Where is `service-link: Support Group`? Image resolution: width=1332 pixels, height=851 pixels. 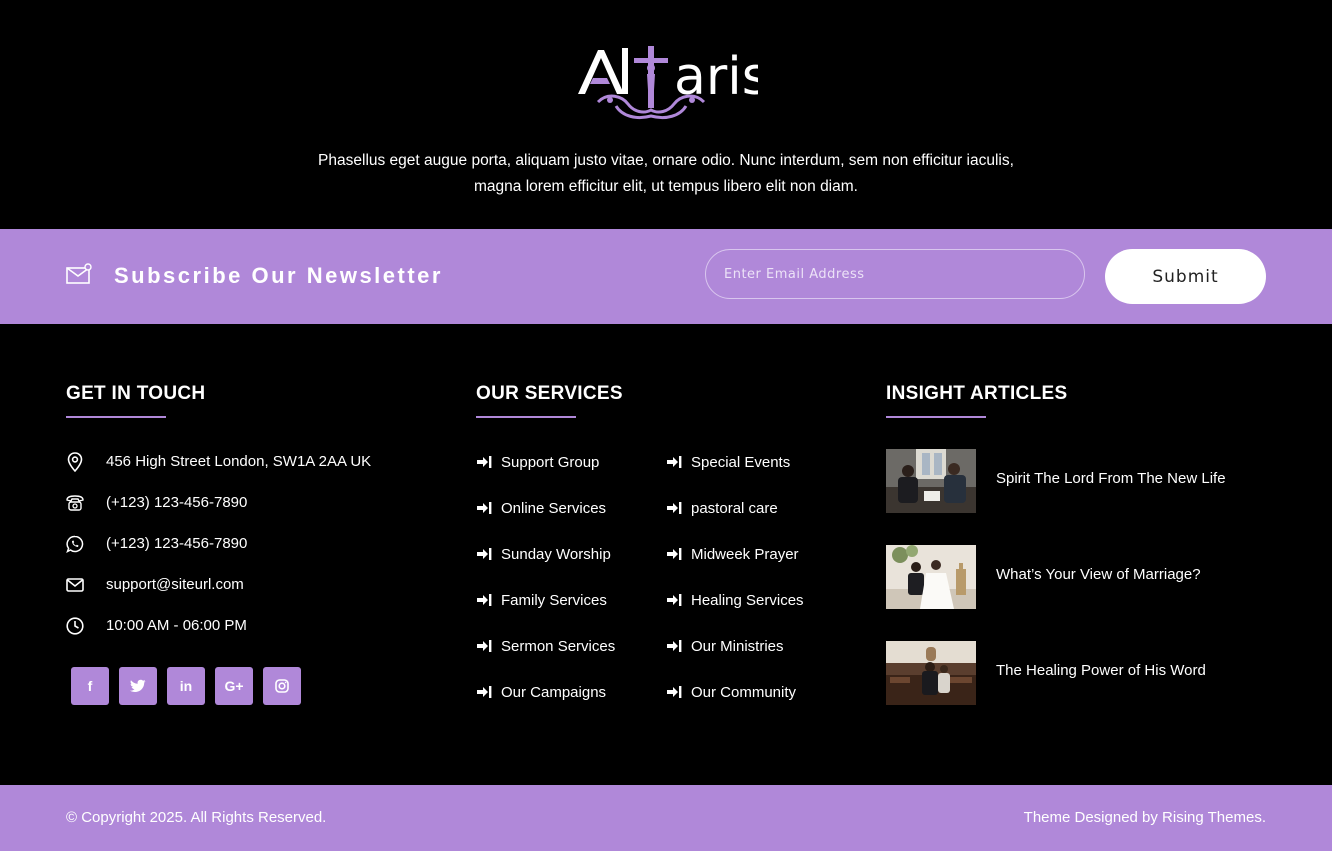 service-link: Support Group is located at coordinates (537, 462).